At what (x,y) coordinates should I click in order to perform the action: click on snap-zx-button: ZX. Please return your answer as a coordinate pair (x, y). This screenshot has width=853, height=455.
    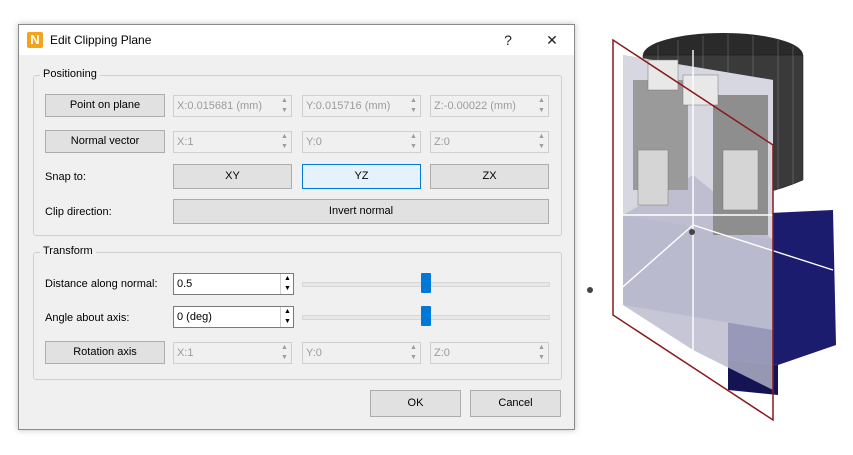
    Looking at the image, I should click on (489, 176).